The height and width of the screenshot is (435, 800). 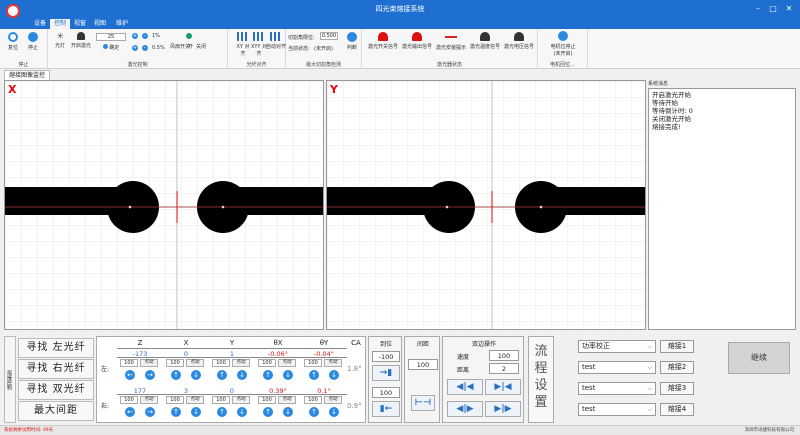 What do you see at coordinates (333, 363) in the screenshot?
I see `left-theta-y-jog-button: 点动` at bounding box center [333, 363].